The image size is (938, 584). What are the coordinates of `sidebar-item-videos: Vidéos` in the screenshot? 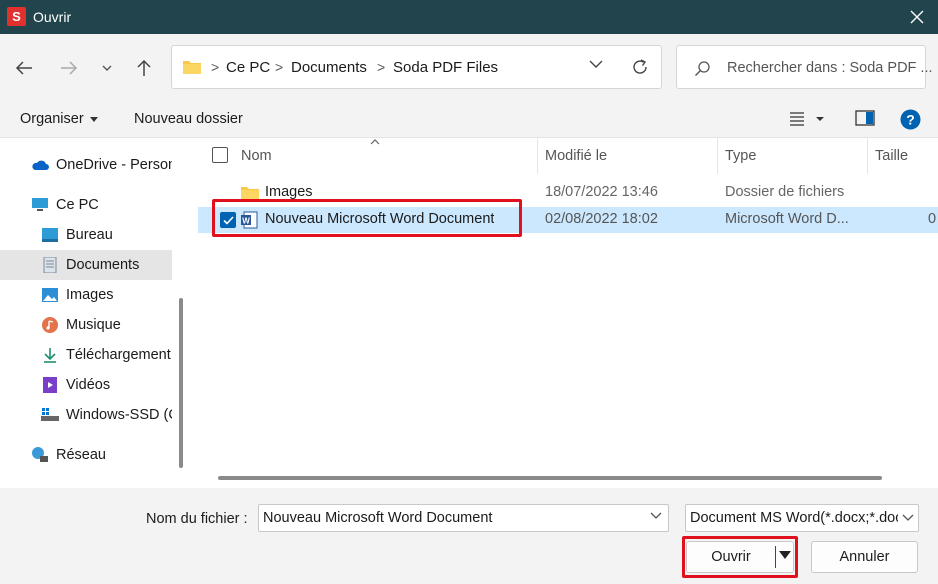 It's located at (86, 385).